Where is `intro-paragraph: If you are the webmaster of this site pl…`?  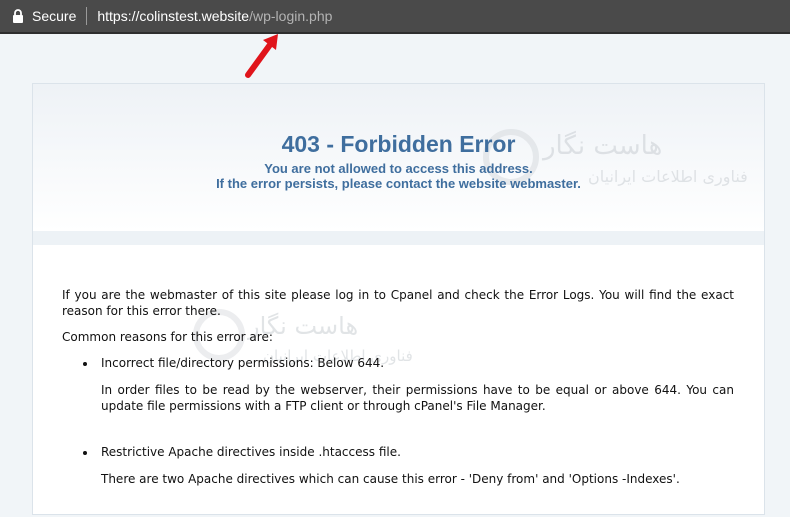 intro-paragraph: If you are the webmaster of this site pl… is located at coordinates (398, 303).